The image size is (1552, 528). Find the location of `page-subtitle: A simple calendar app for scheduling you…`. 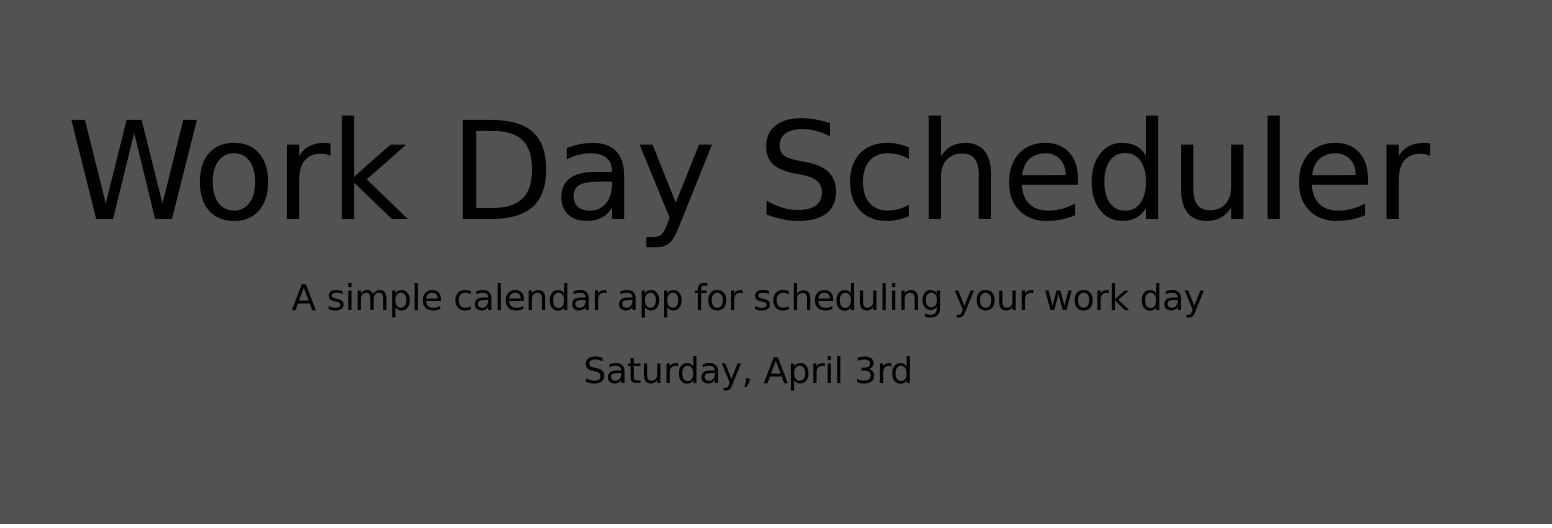

page-subtitle: A simple calendar app for scheduling you… is located at coordinates (748, 298).